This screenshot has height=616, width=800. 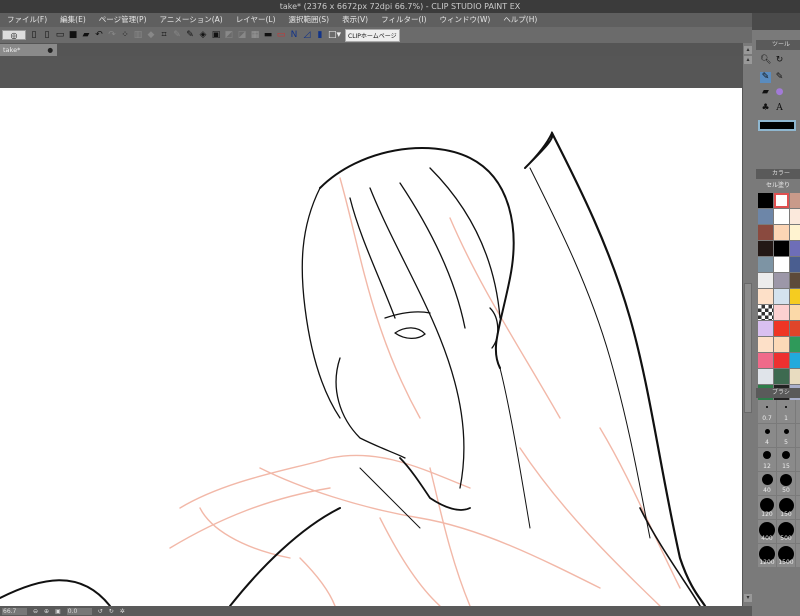 What do you see at coordinates (767, 435) in the screenshot?
I see `brush-size-cell: 4` at bounding box center [767, 435].